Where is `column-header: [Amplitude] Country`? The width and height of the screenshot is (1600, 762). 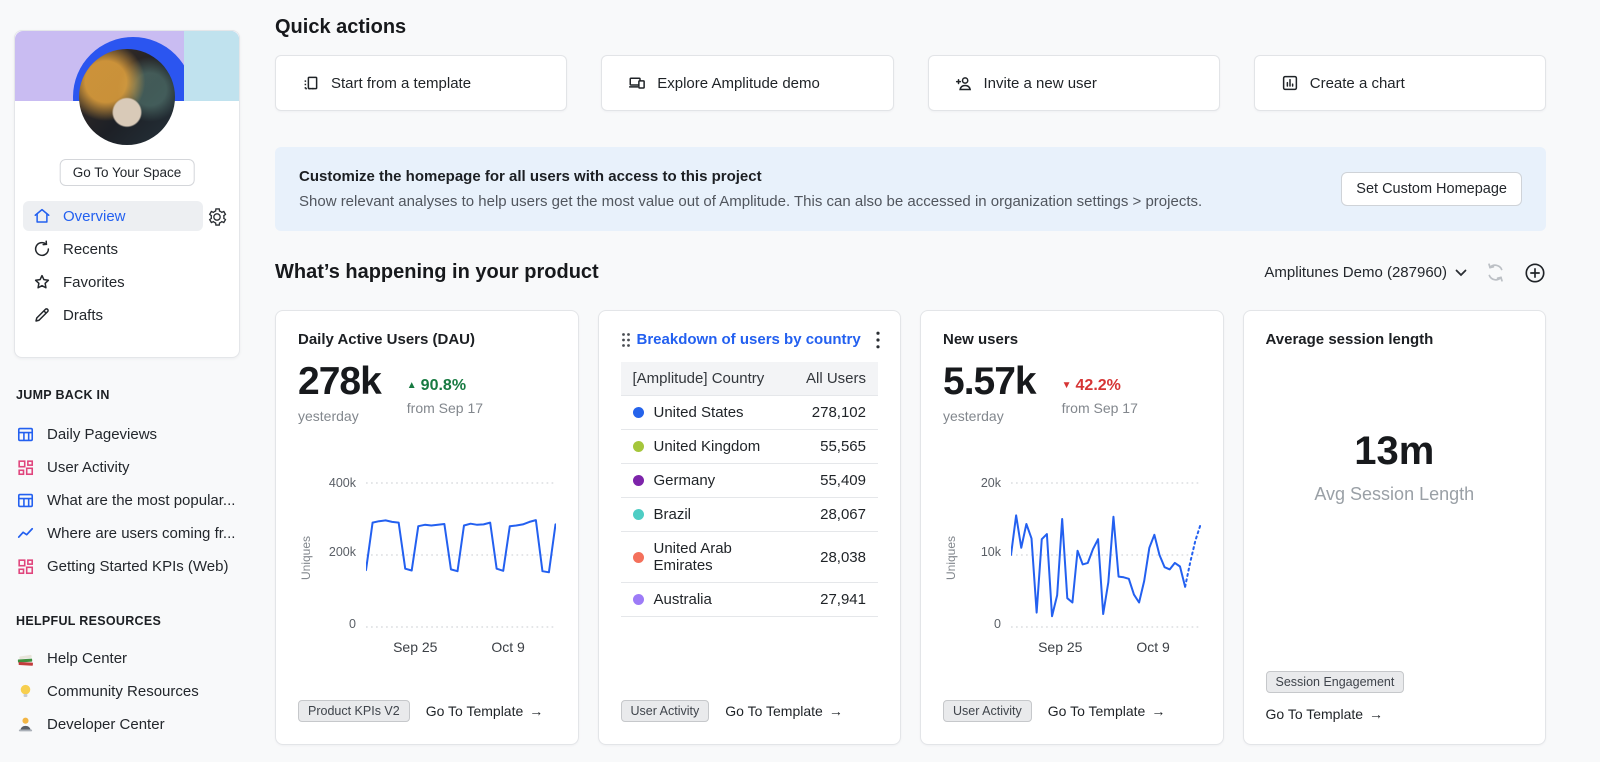
column-header: [Amplitude] Country is located at coordinates (698, 378).